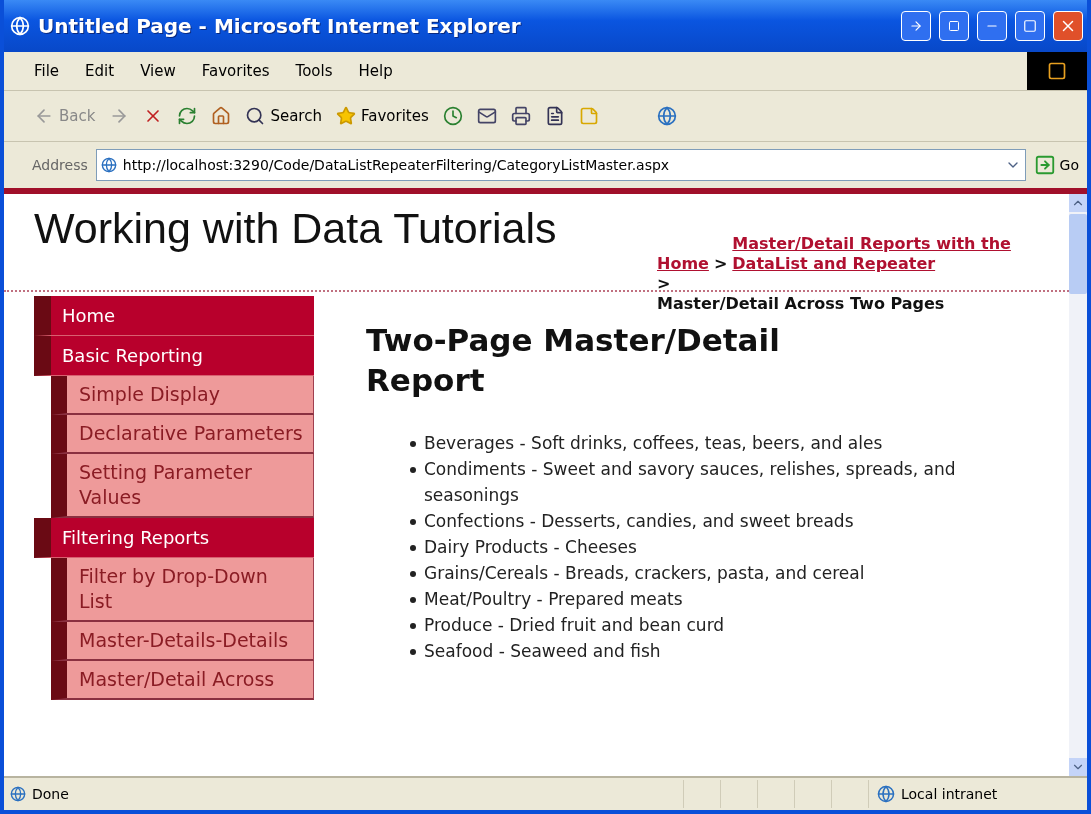 The width and height of the screenshot is (1091, 814). Describe the element at coordinates (690, 482) in the screenshot. I see `category-item: Condiments - Sweet and savory sauces, relishes, spreads, and seasonings` at that location.